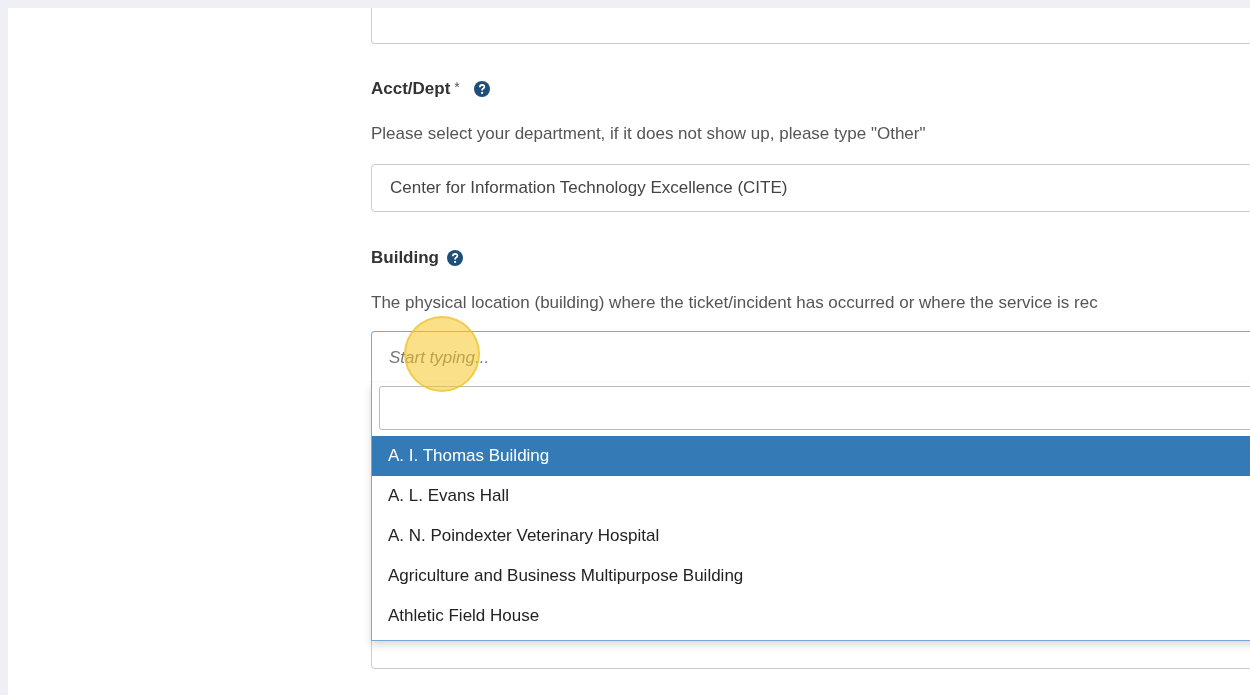 Image resolution: width=1250 pixels, height=695 pixels. Describe the element at coordinates (411, 89) in the screenshot. I see `field-label: Acct/Dept` at that location.